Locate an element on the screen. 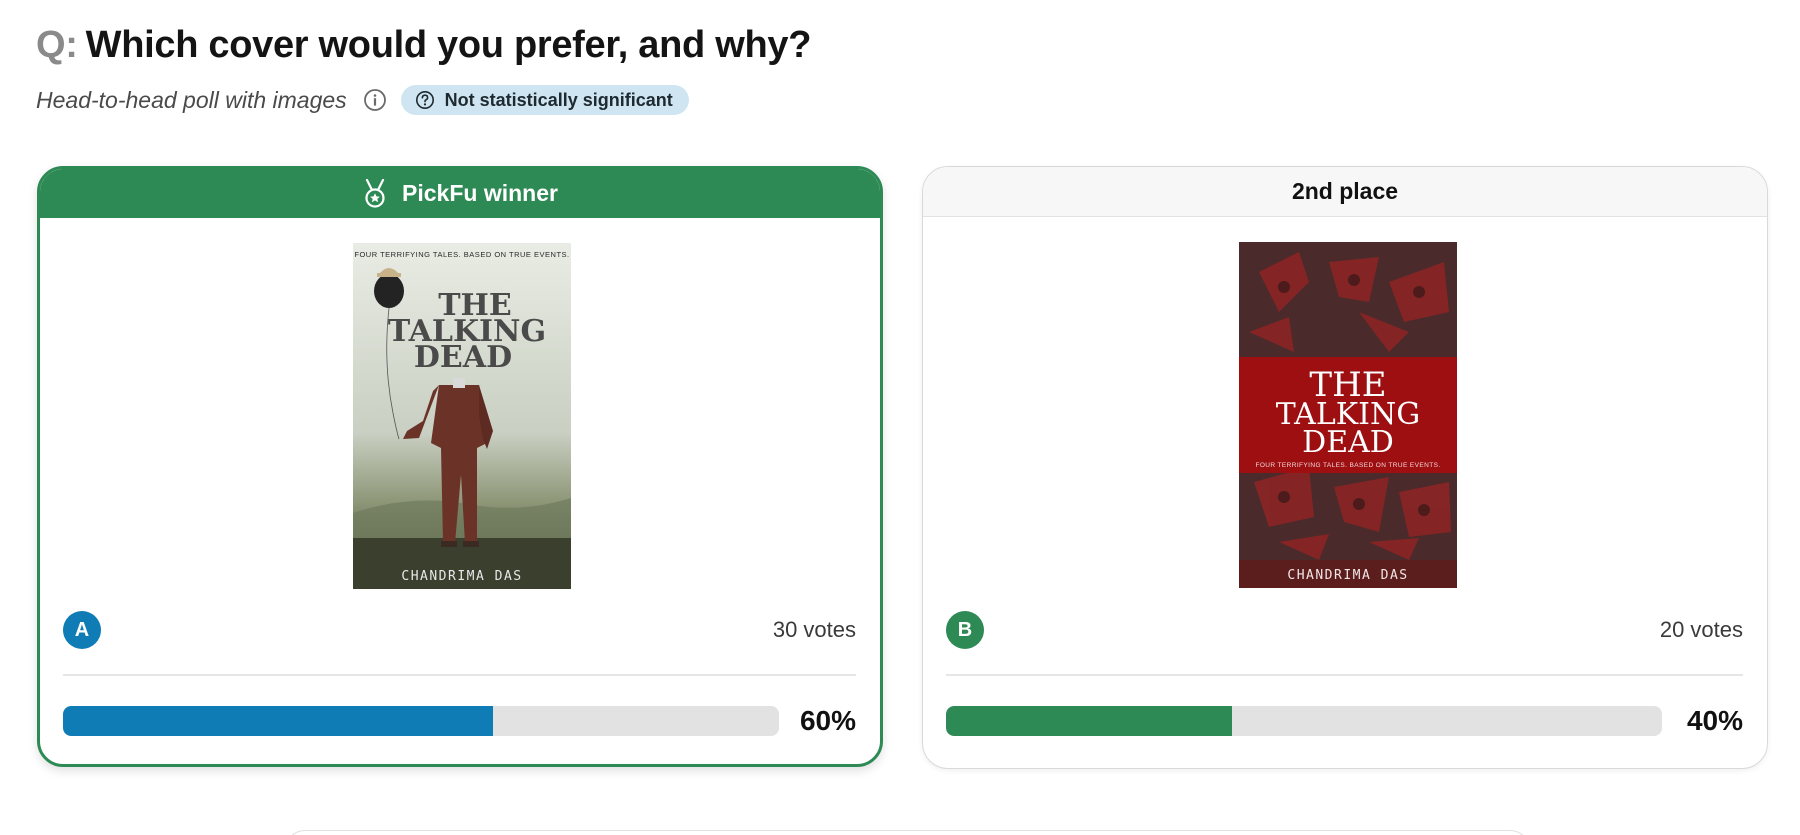 This screenshot has width=1800, height=835. next-section-panel is located at coordinates (907, 832).